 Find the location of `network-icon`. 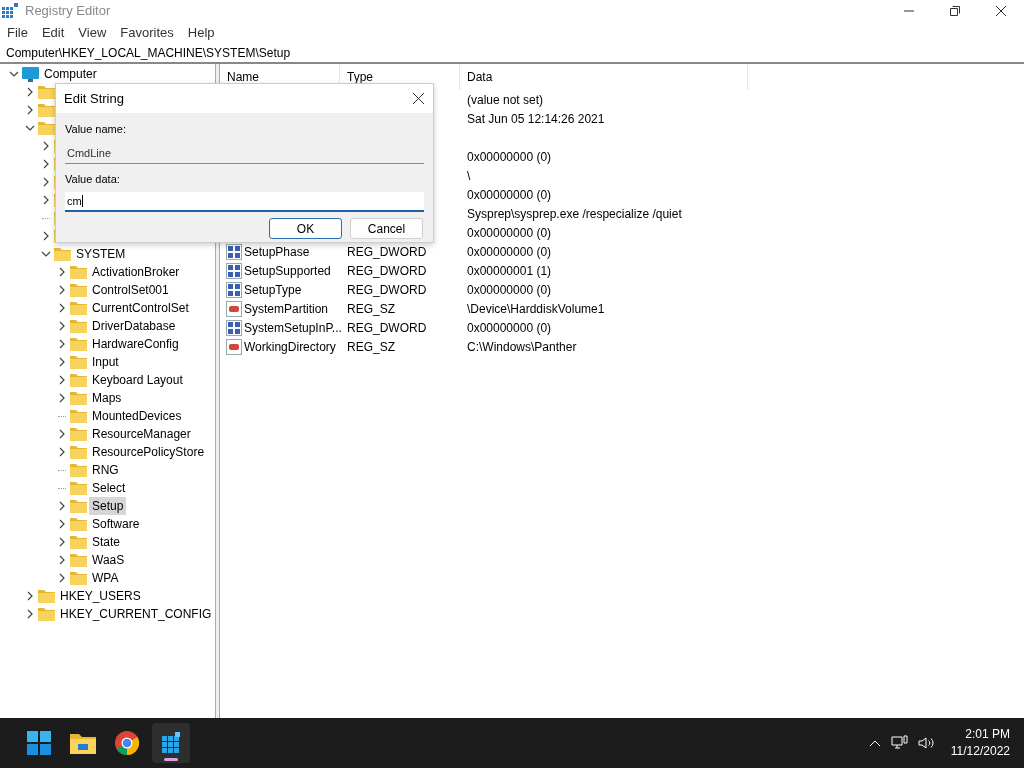

network-icon is located at coordinates (899, 743).